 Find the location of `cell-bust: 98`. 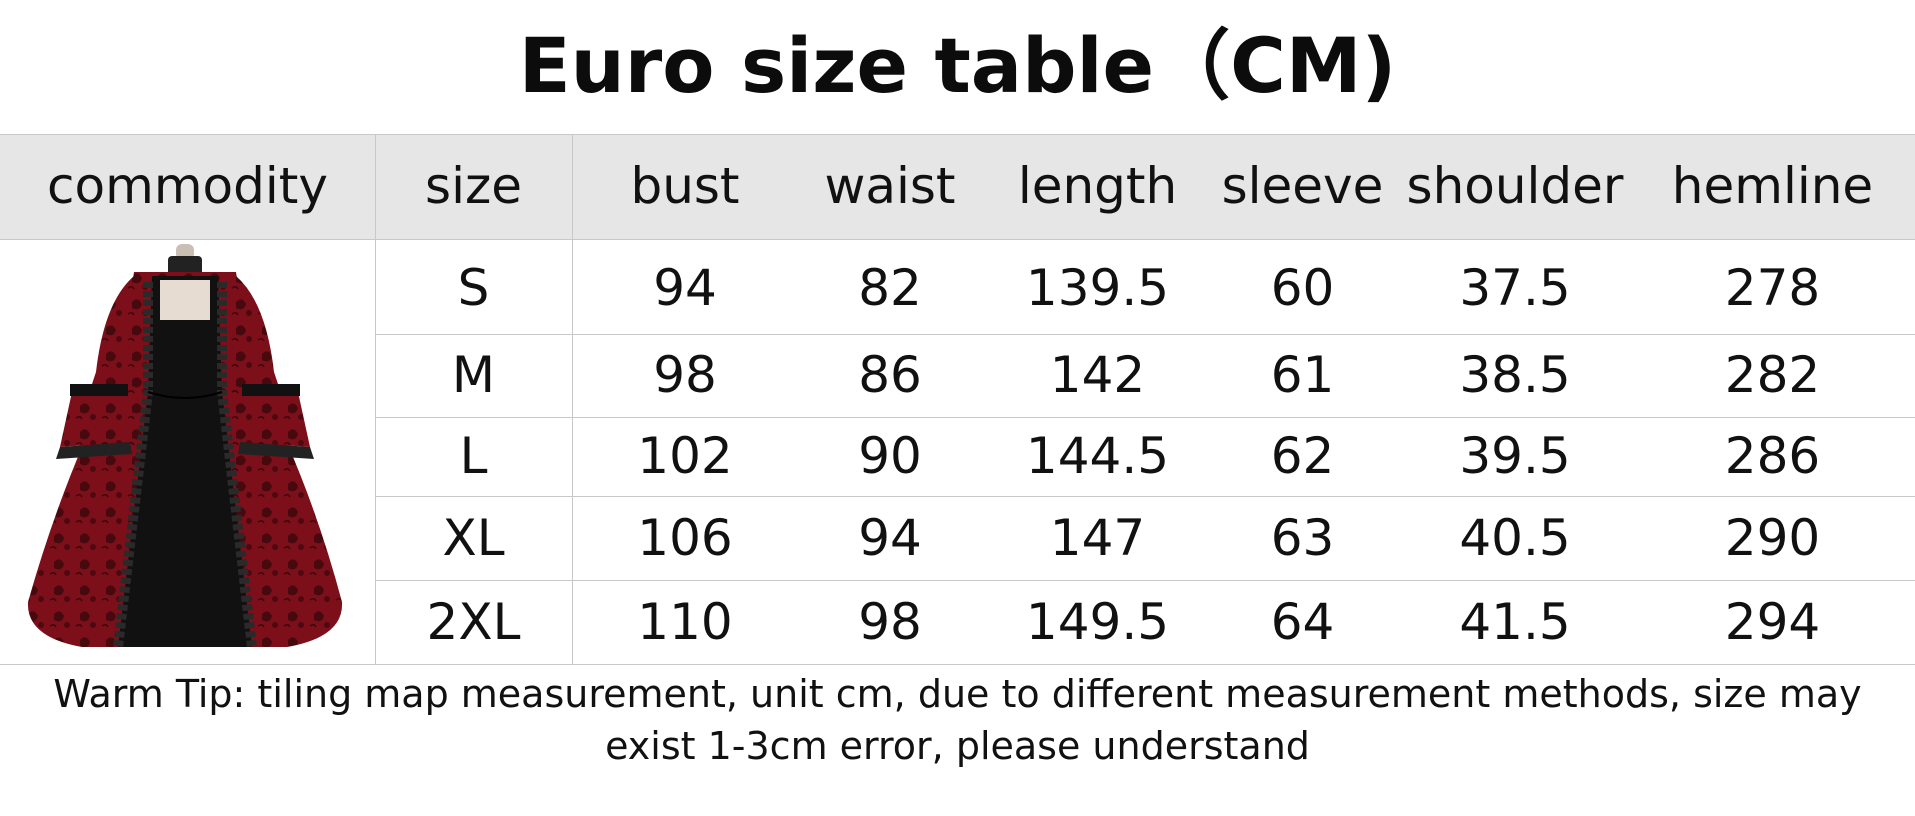

cell-bust: 98 is located at coordinates (685, 375).